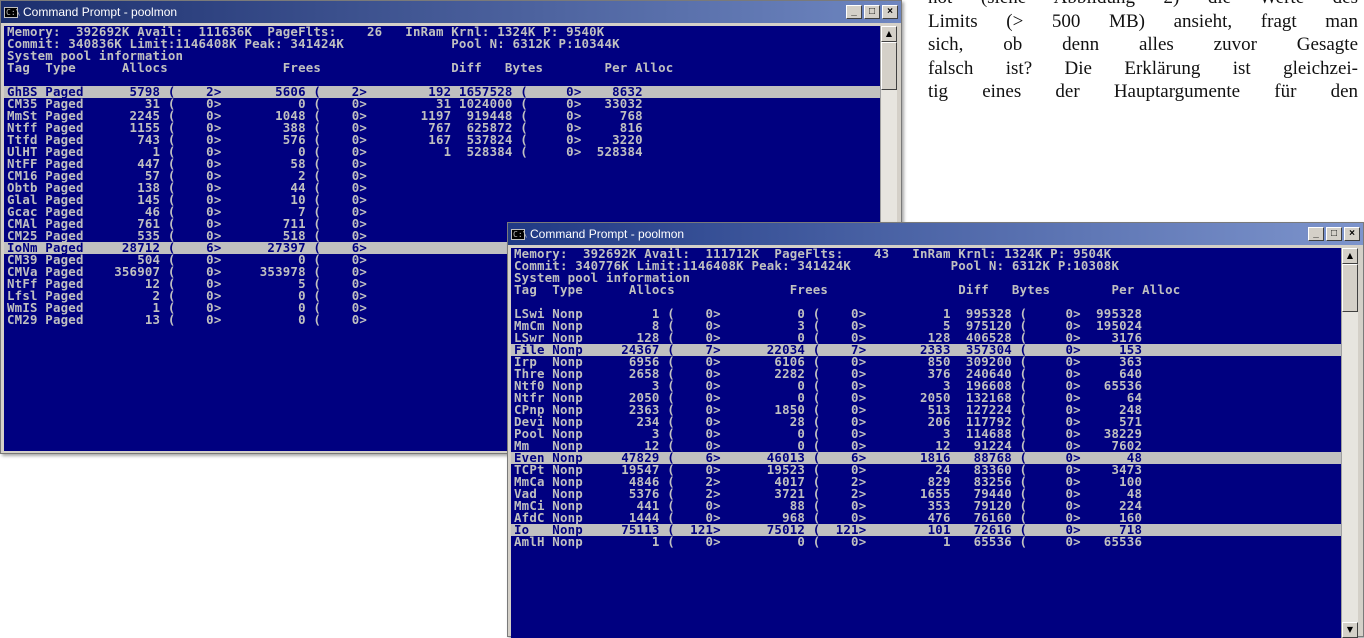  What do you see at coordinates (1143, 21) in the screenshot?
I see `article-line: Limits (> 500 MB) ansieht, fragt man` at bounding box center [1143, 21].